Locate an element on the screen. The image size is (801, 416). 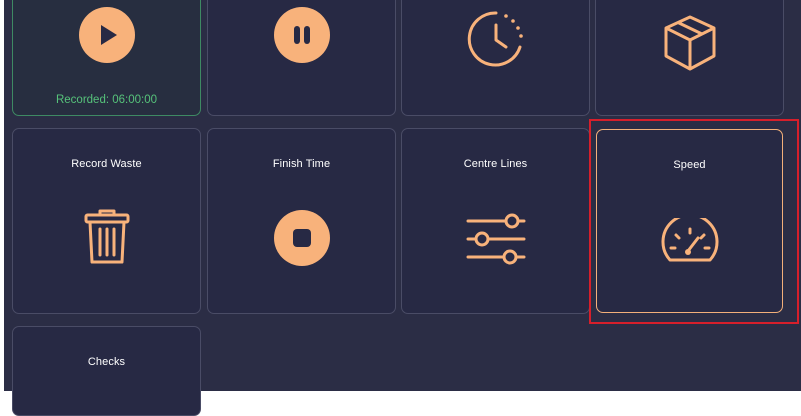
trash-icon is located at coordinates (107, 236).